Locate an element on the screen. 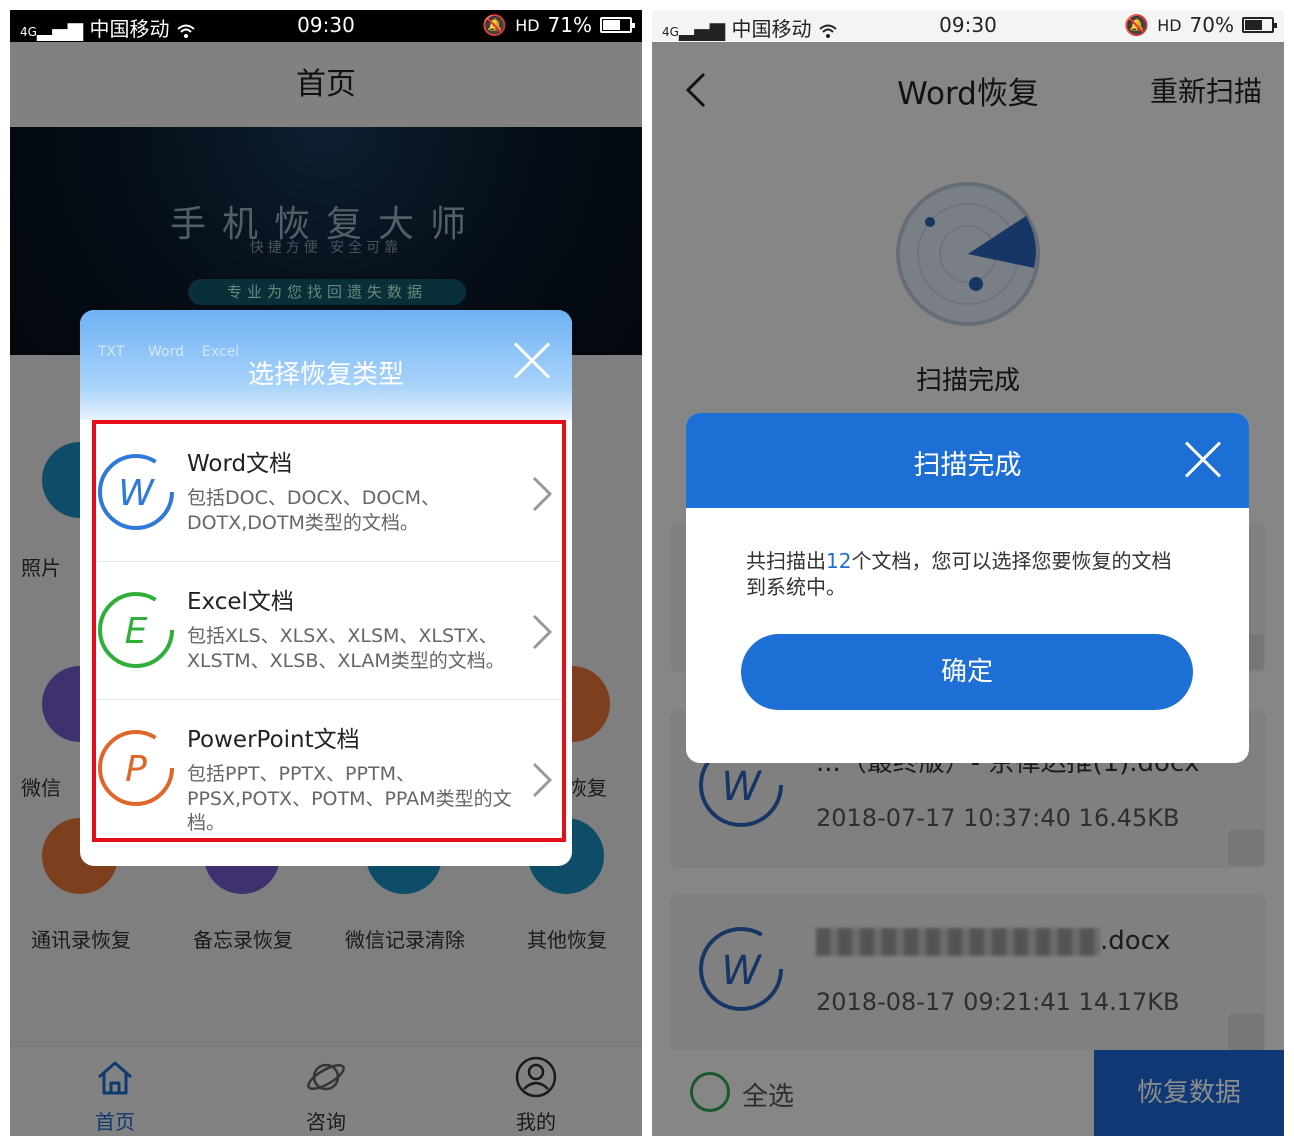 The width and height of the screenshot is (1294, 1145). type-name: Excel文档 is located at coordinates (240, 602).